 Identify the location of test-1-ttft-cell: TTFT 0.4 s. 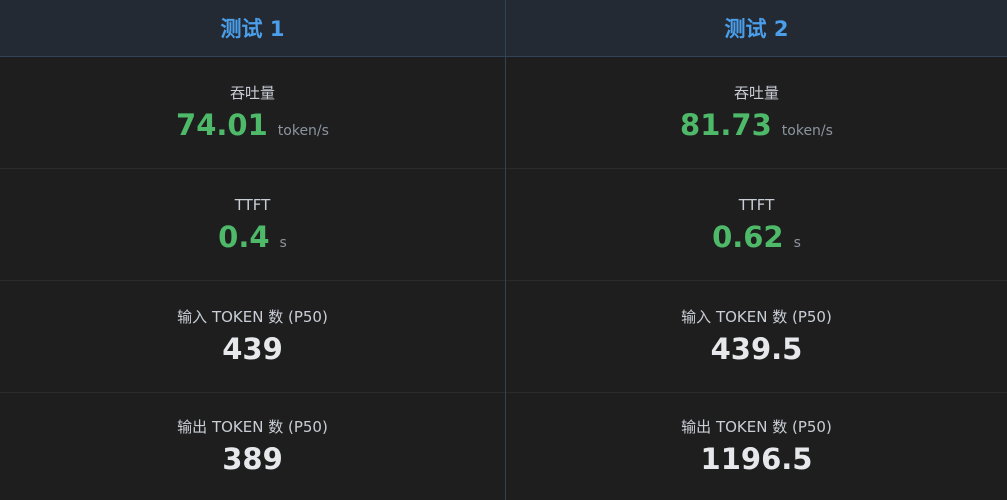
(252, 225).